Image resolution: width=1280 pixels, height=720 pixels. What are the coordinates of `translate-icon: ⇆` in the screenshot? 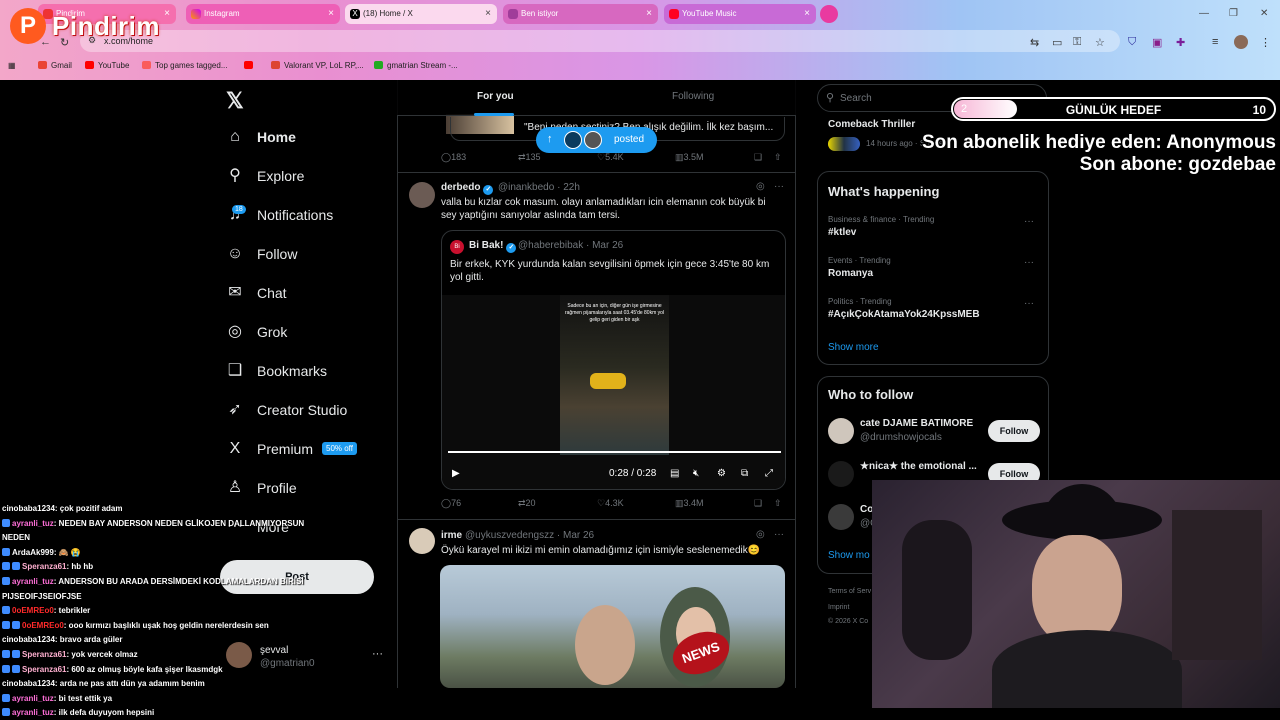 It's located at (1034, 42).